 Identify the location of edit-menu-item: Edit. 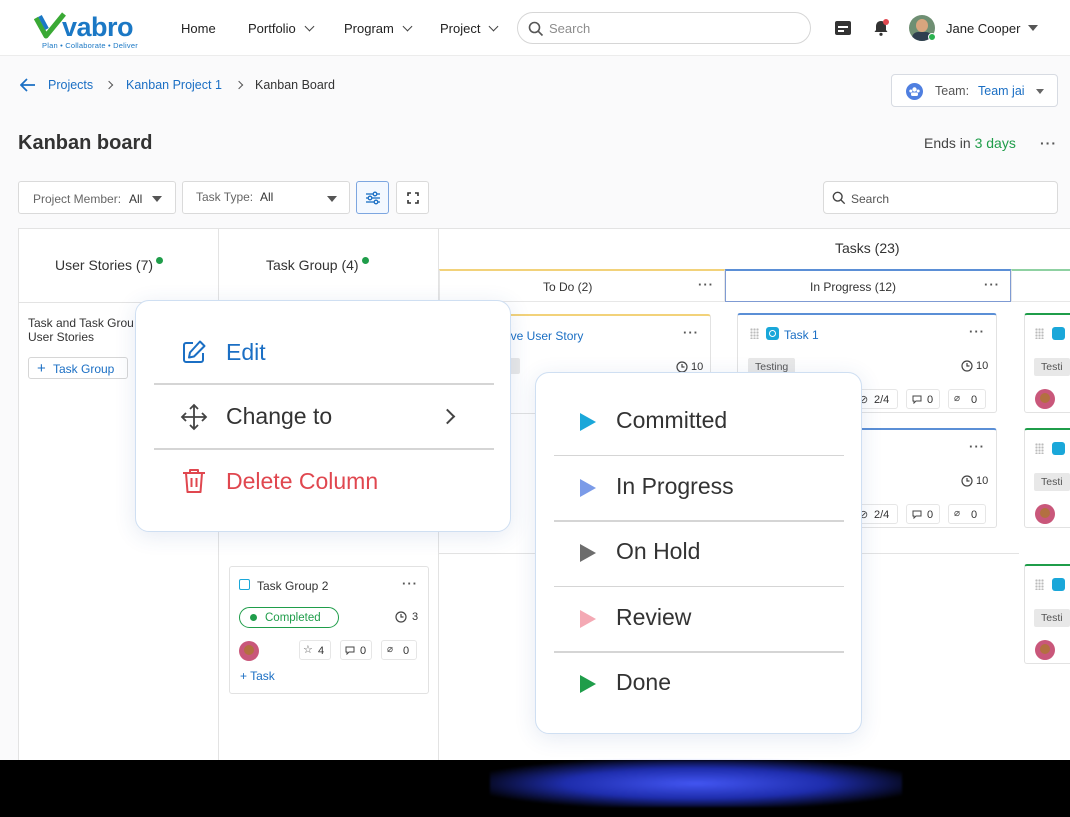
(324, 351).